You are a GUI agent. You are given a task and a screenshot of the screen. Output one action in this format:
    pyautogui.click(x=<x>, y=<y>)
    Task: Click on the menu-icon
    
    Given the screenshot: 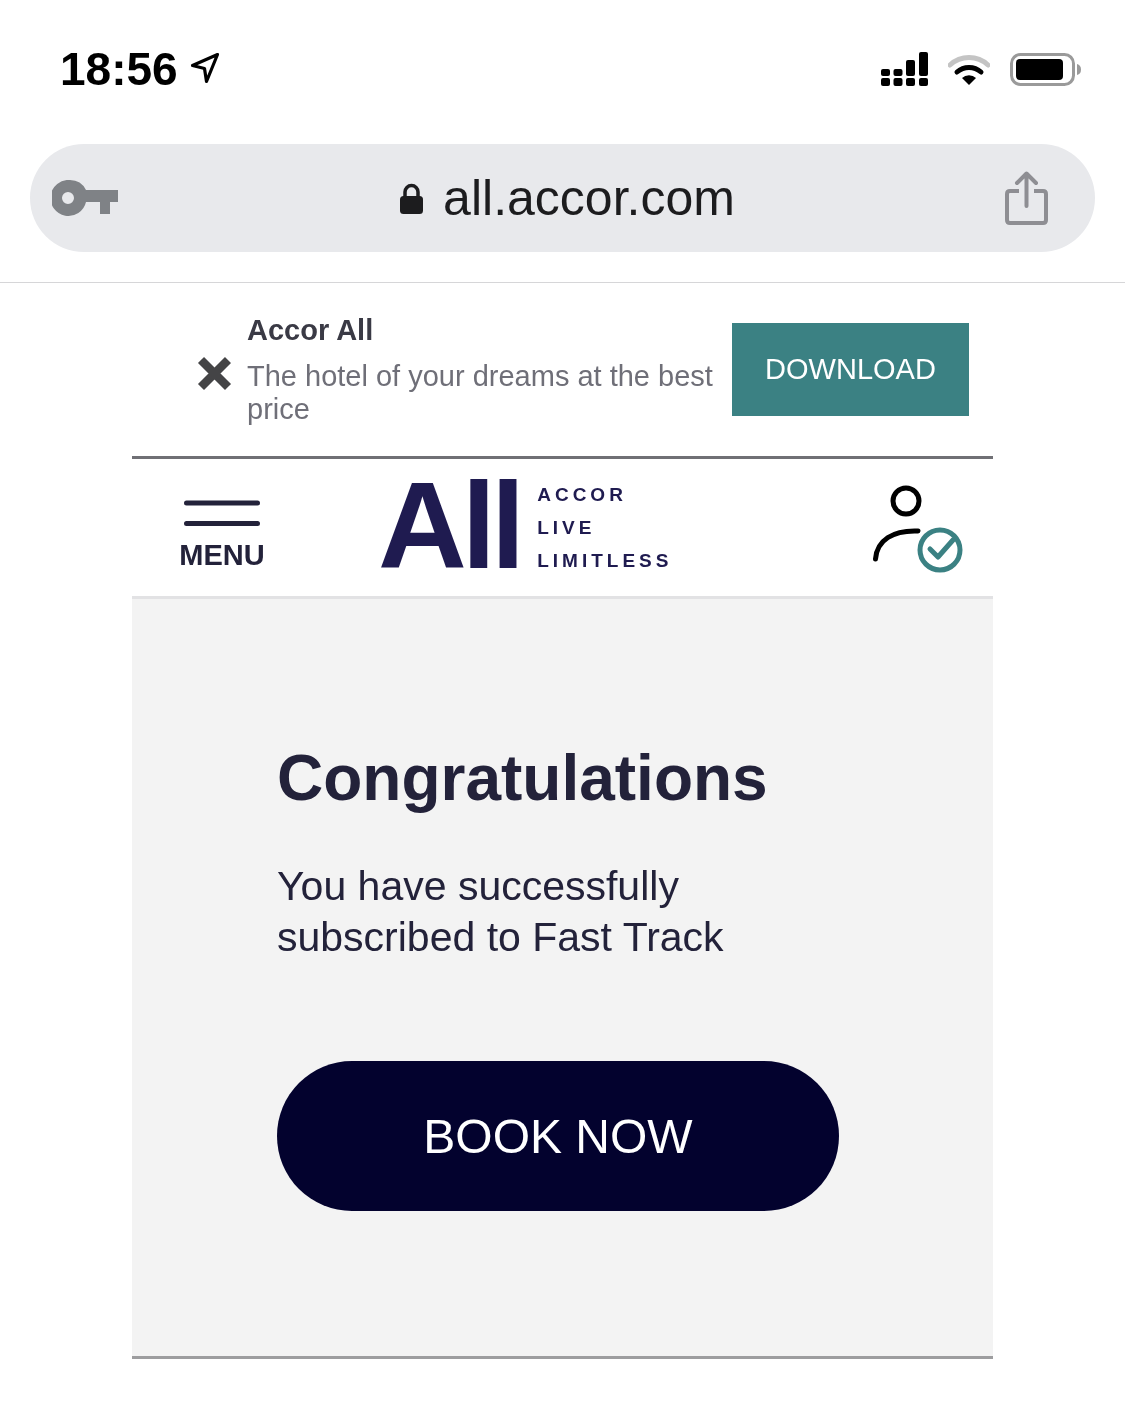 What is the action you would take?
    pyautogui.click(x=222, y=513)
    